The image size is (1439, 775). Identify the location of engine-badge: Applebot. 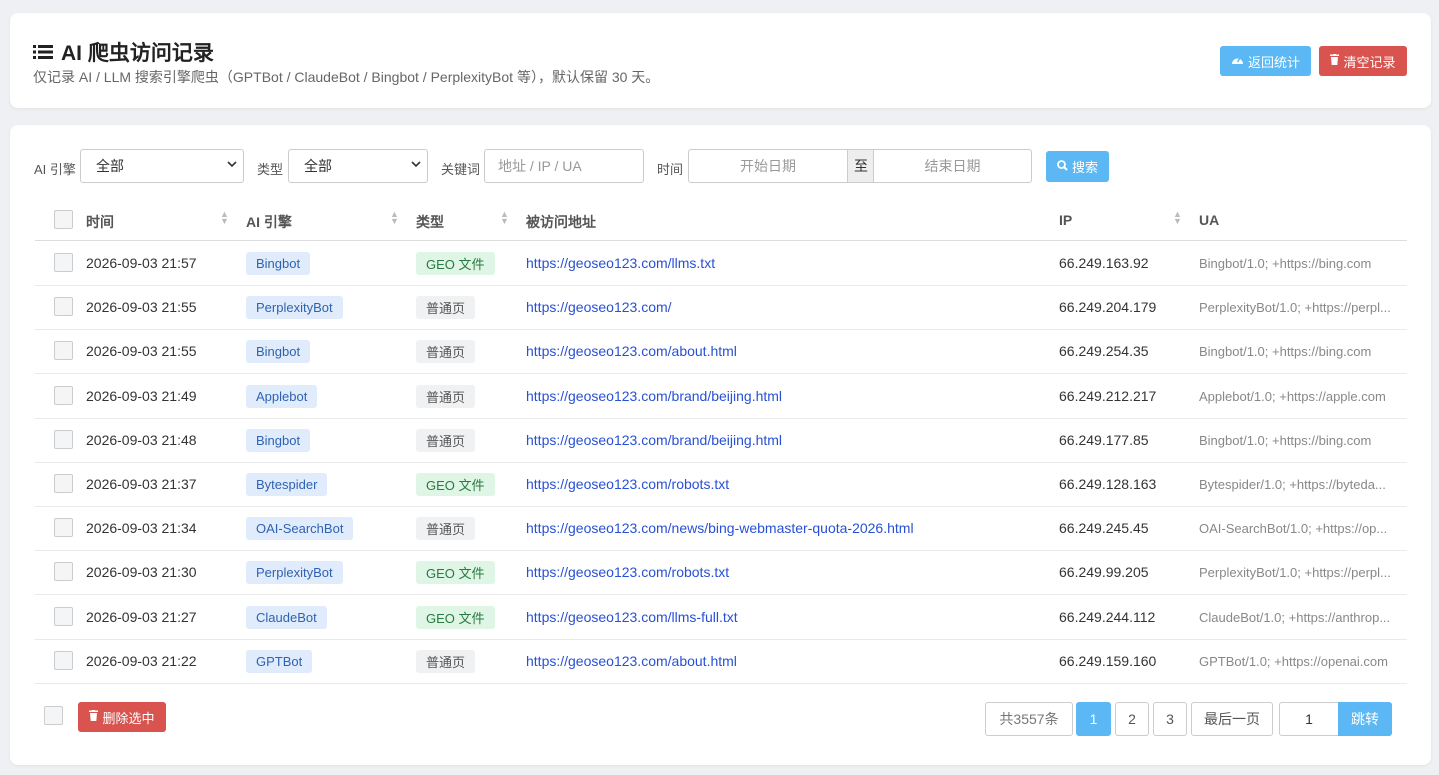
(282, 396).